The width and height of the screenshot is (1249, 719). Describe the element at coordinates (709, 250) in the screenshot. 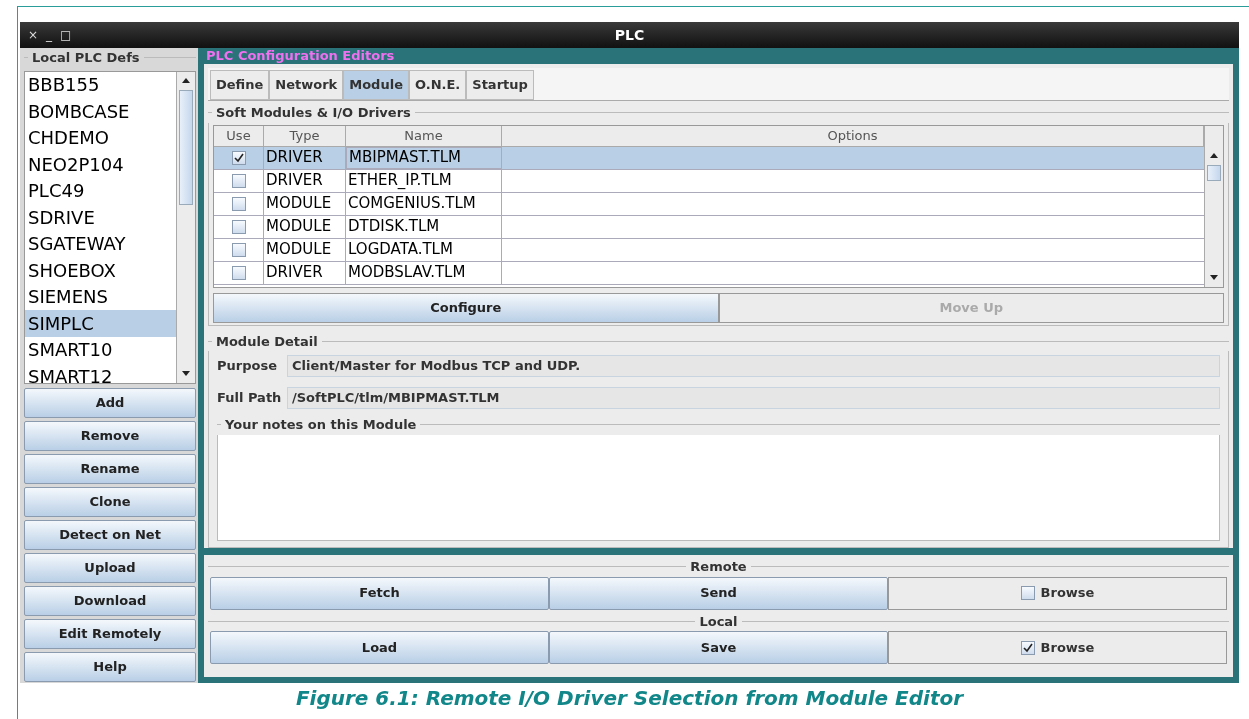

I see `table-row: MODULE LOGDATA.TLM` at that location.